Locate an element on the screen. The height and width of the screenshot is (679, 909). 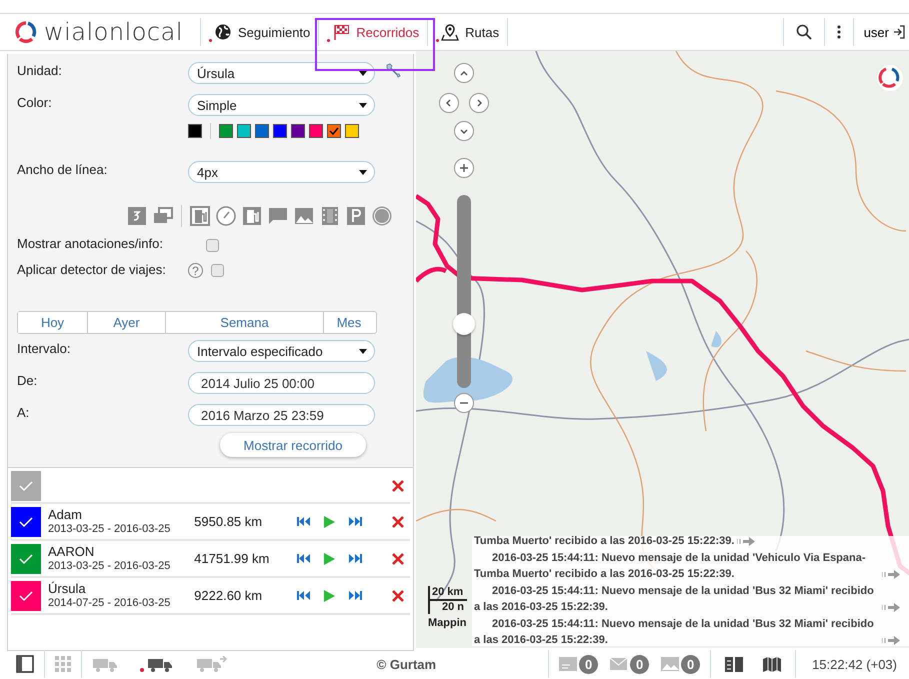
nav-tab: Rutas is located at coordinates (468, 32).